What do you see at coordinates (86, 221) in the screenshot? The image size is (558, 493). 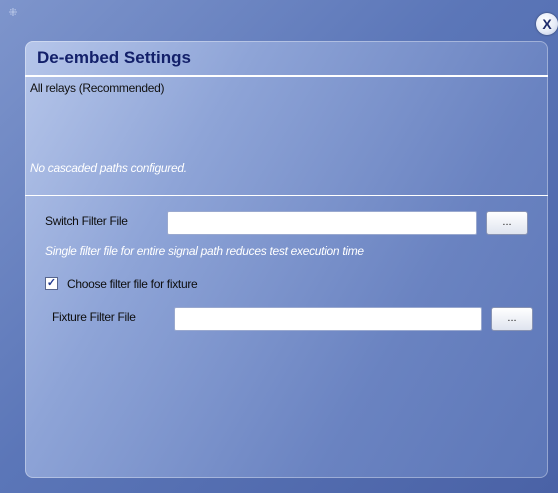 I see `switch-filter-label: Switch Filter File` at bounding box center [86, 221].